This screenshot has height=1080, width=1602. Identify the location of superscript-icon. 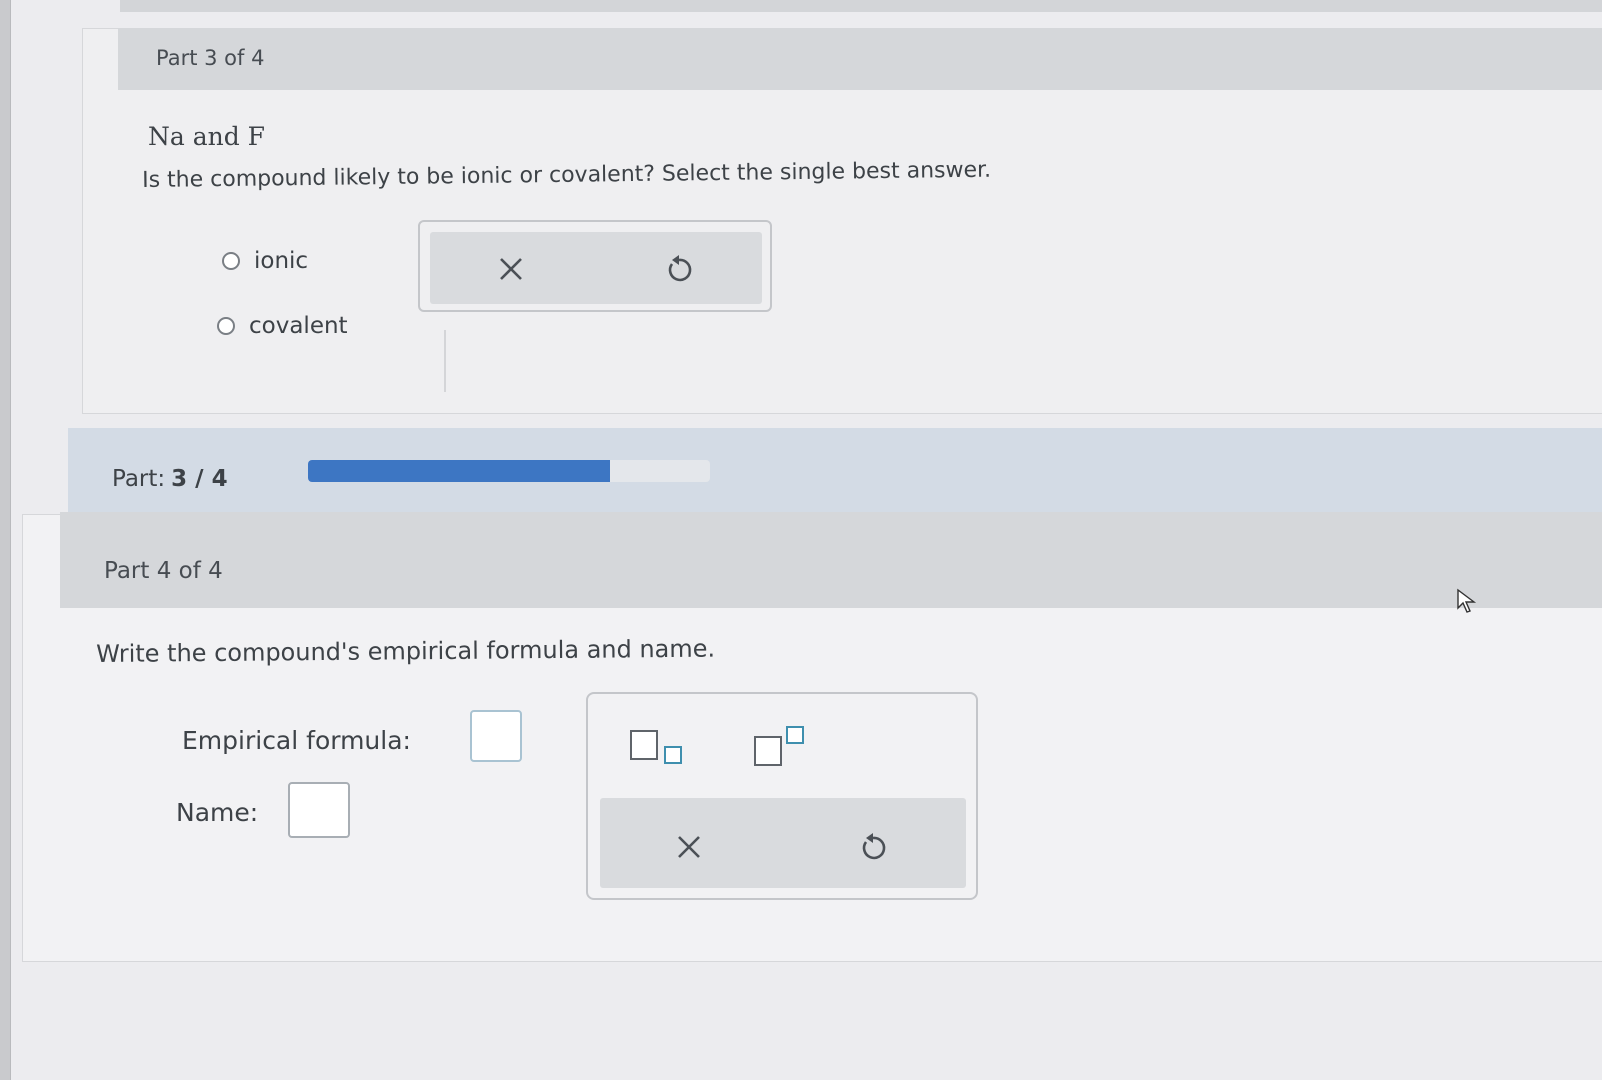
(782, 747).